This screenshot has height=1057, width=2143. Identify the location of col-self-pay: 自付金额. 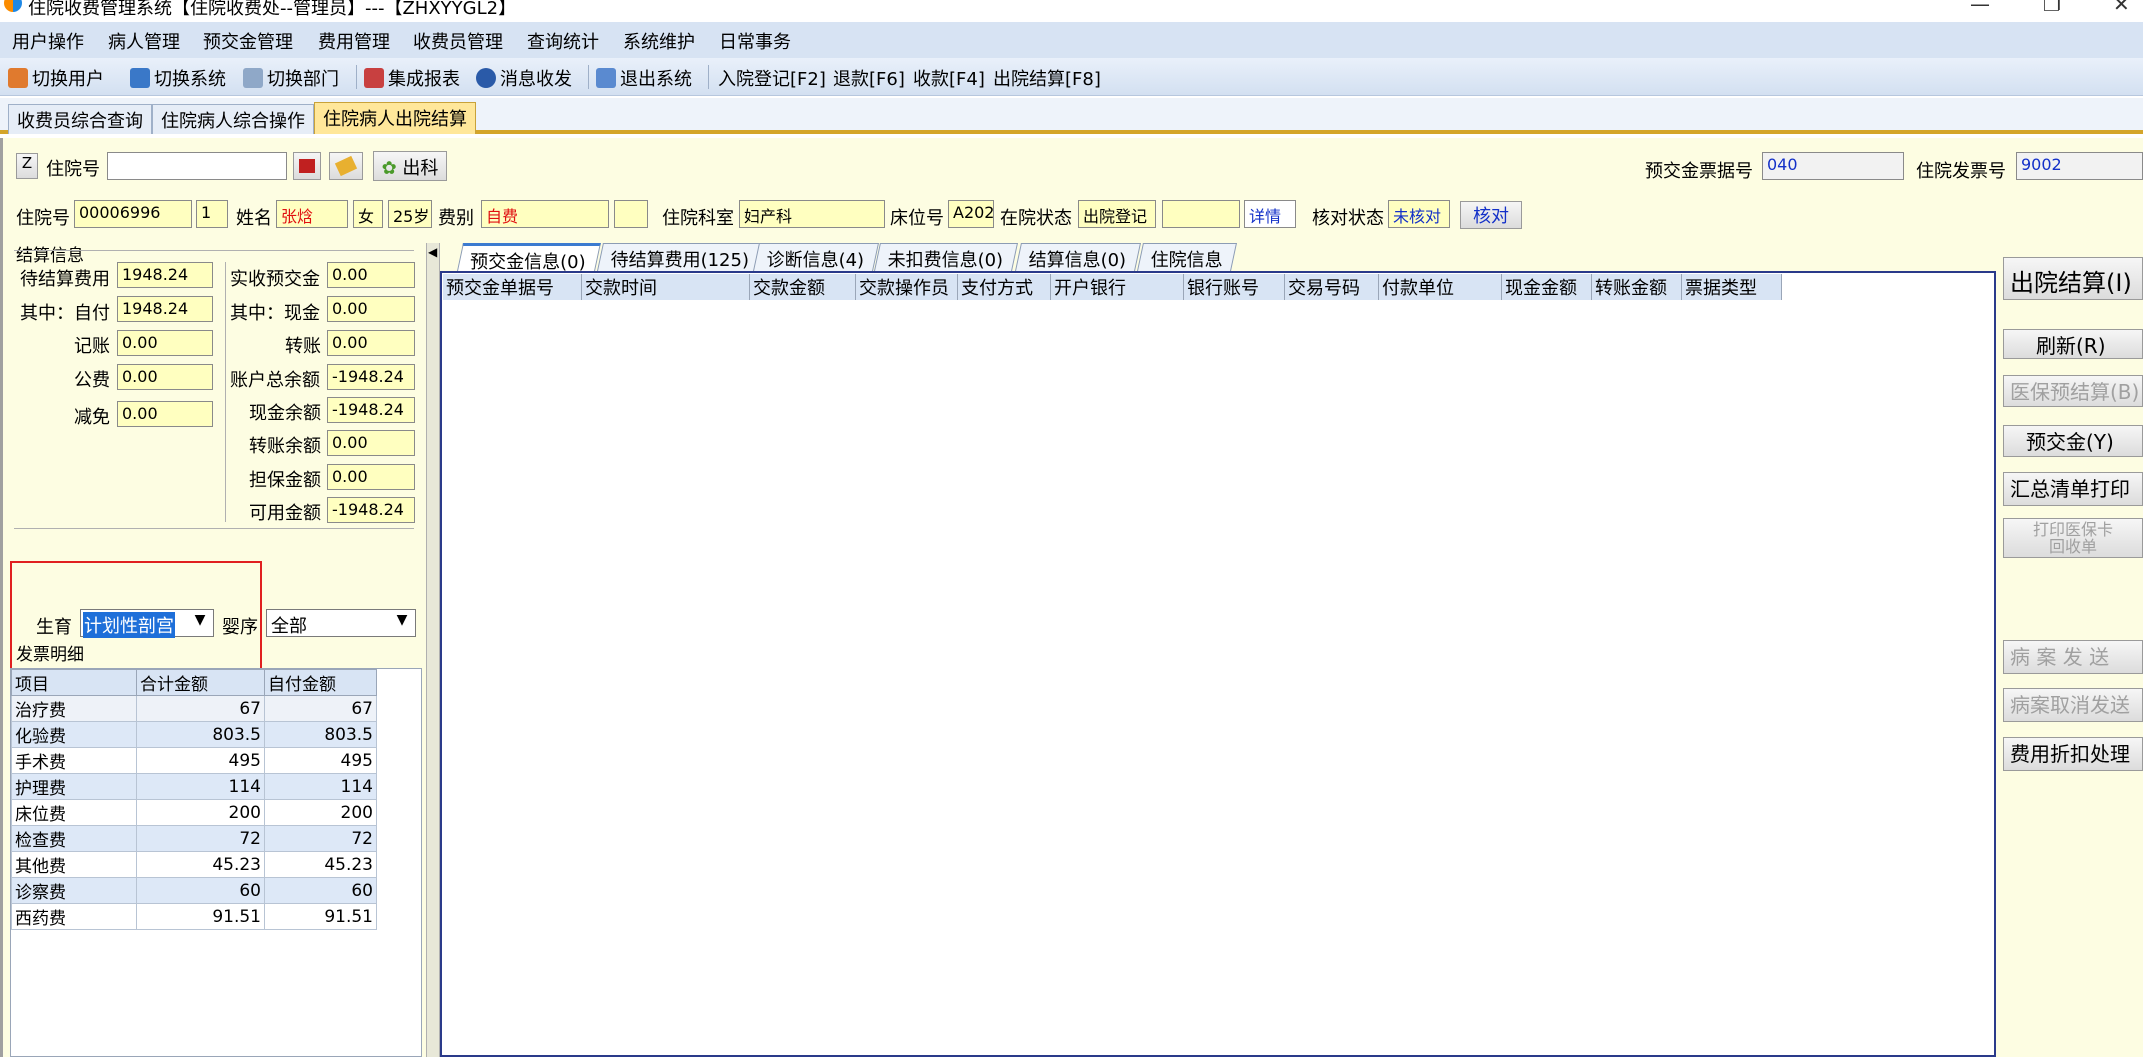
(320, 682).